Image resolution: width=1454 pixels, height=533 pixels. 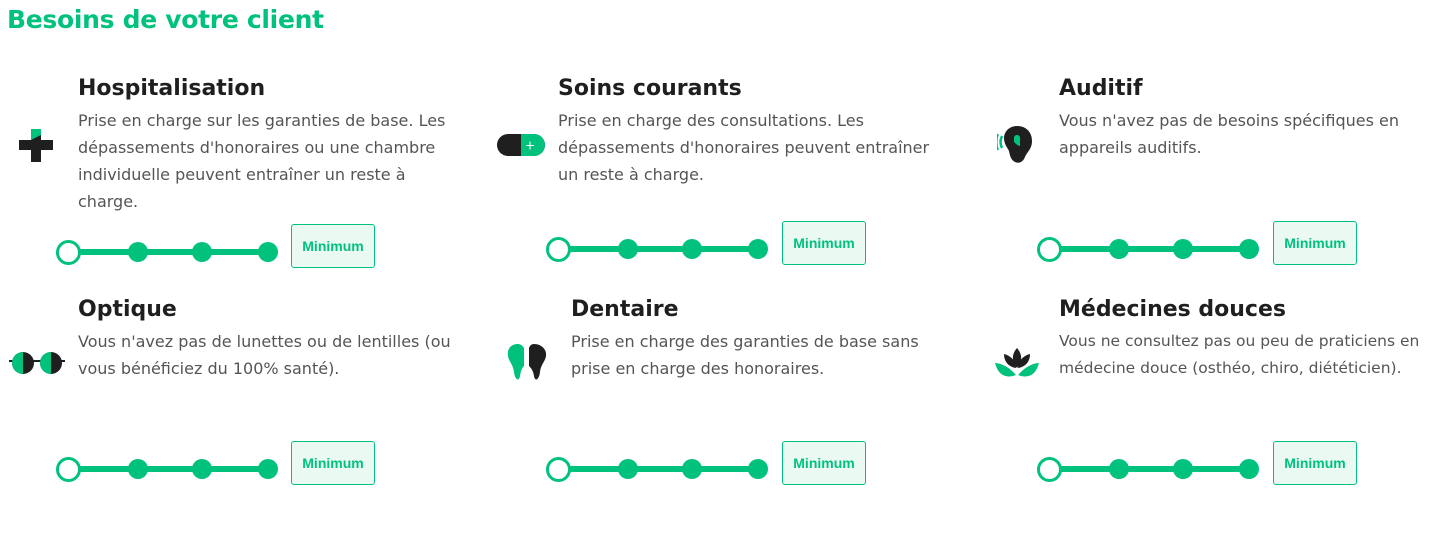 I want to click on card-title: Dentaire, so click(x=625, y=309).